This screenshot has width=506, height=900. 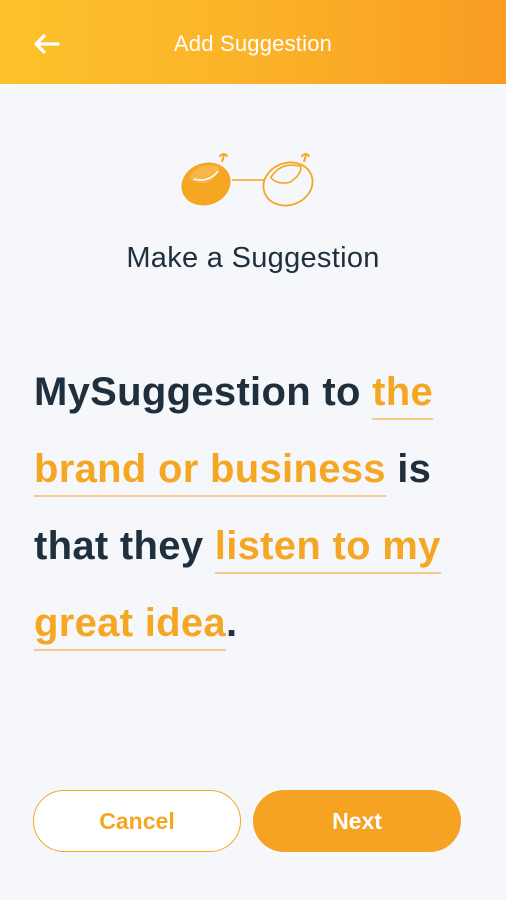 I want to click on acorn-filled-icon, so click(x=206, y=179).